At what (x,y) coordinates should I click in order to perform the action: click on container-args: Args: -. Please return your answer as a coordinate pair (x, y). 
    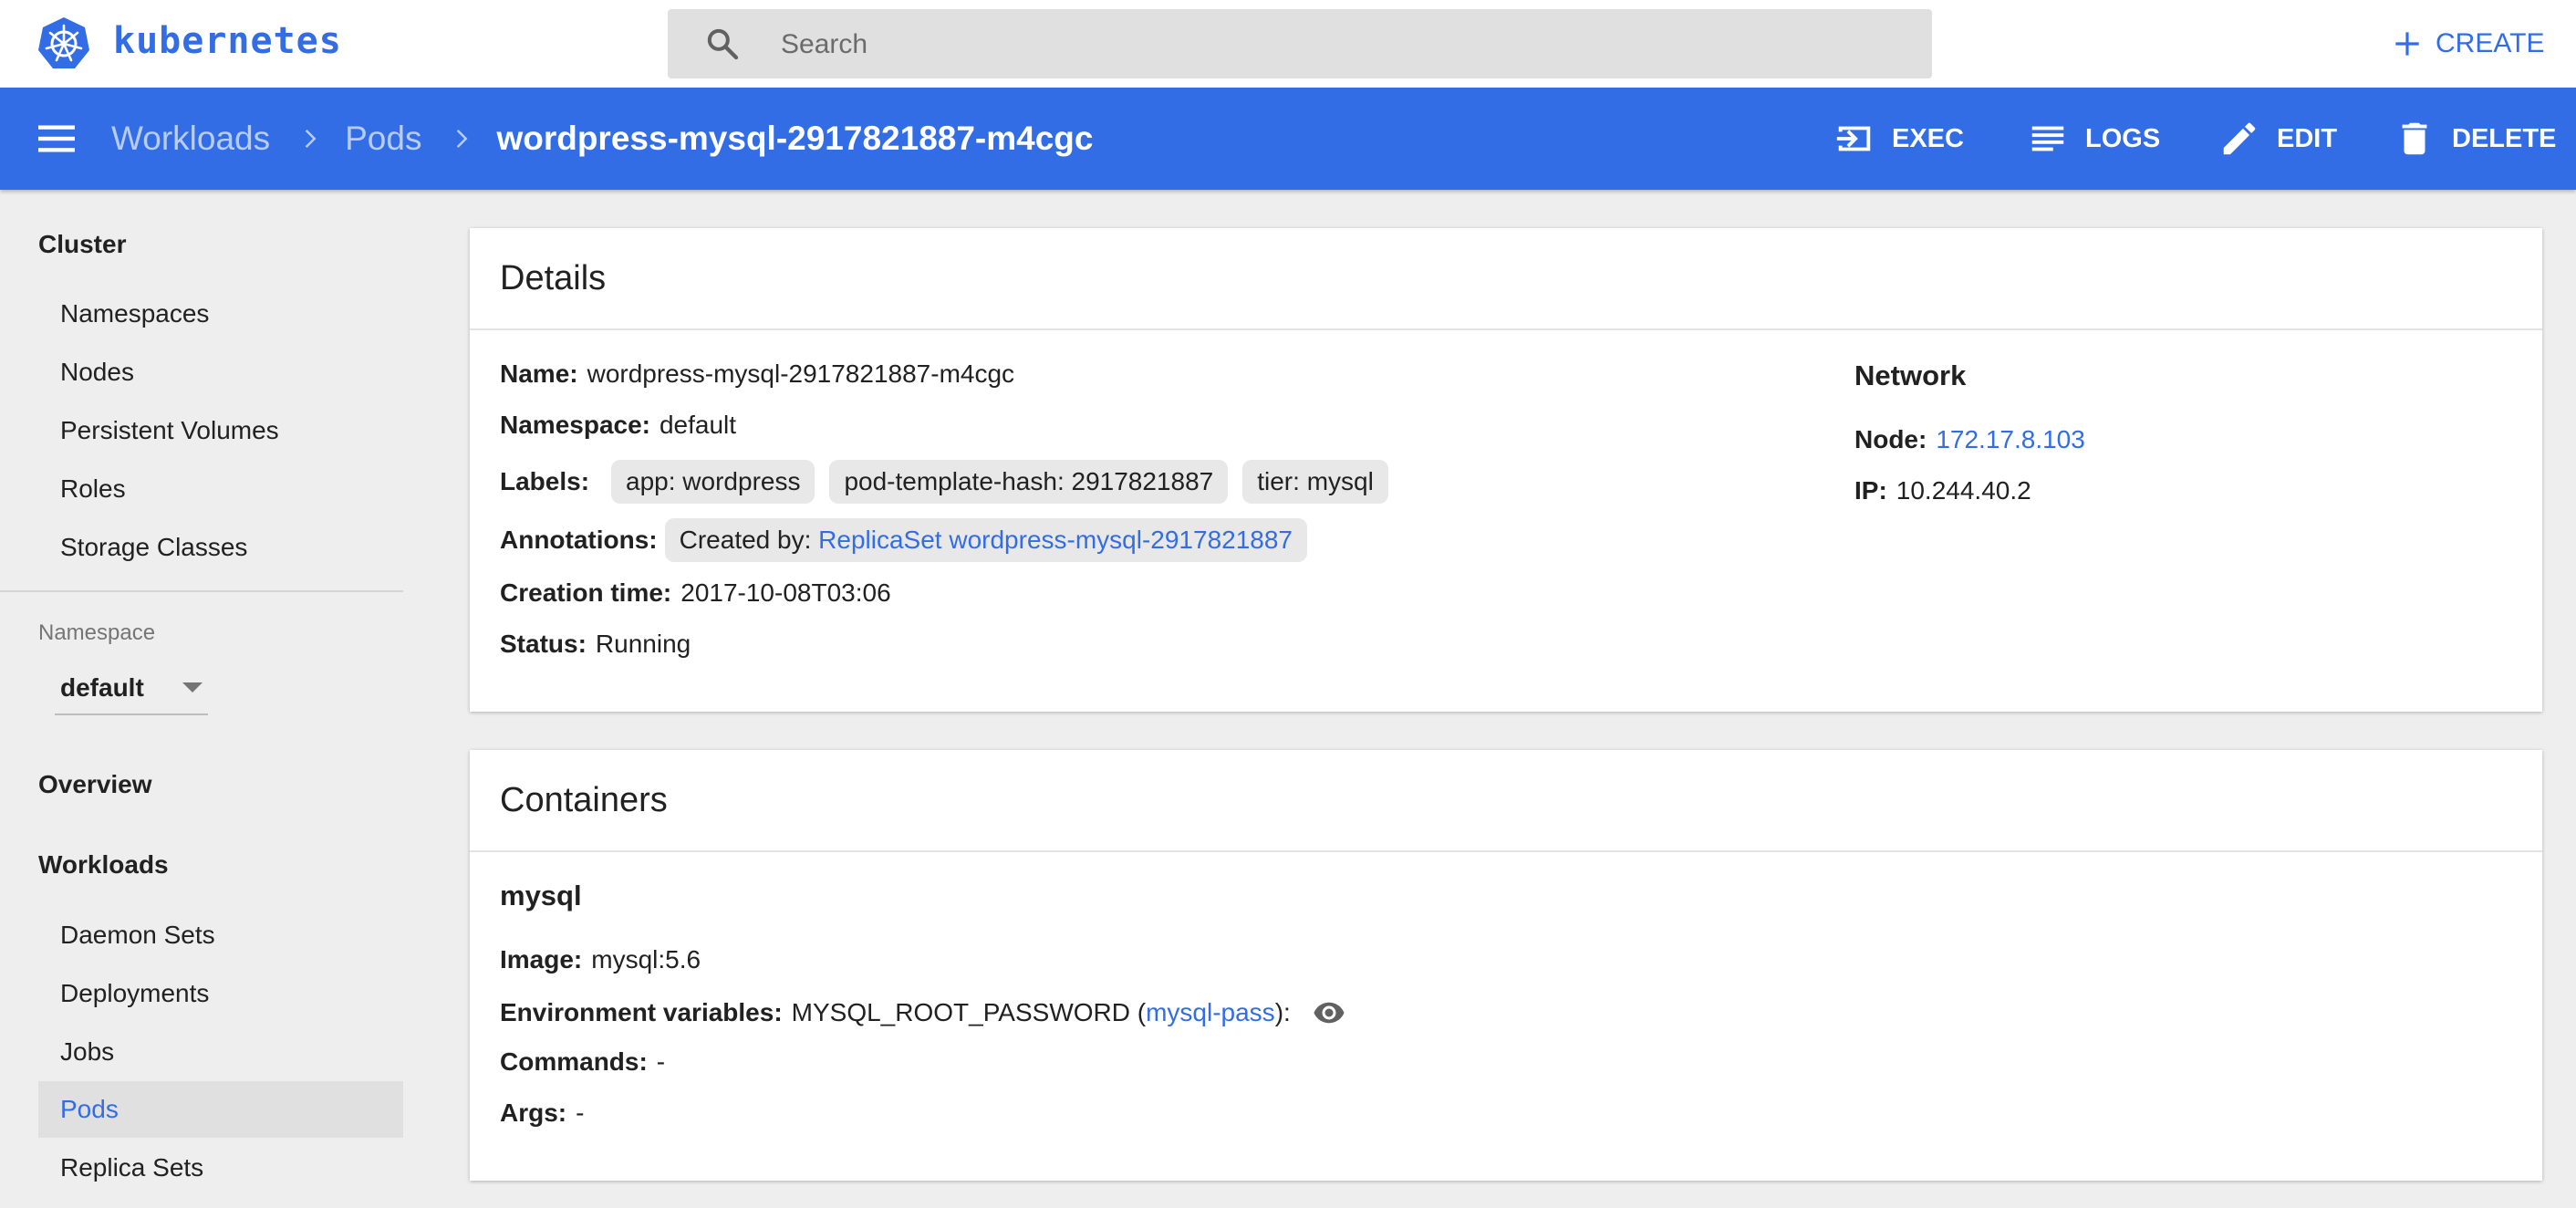
    Looking at the image, I should click on (542, 1113).